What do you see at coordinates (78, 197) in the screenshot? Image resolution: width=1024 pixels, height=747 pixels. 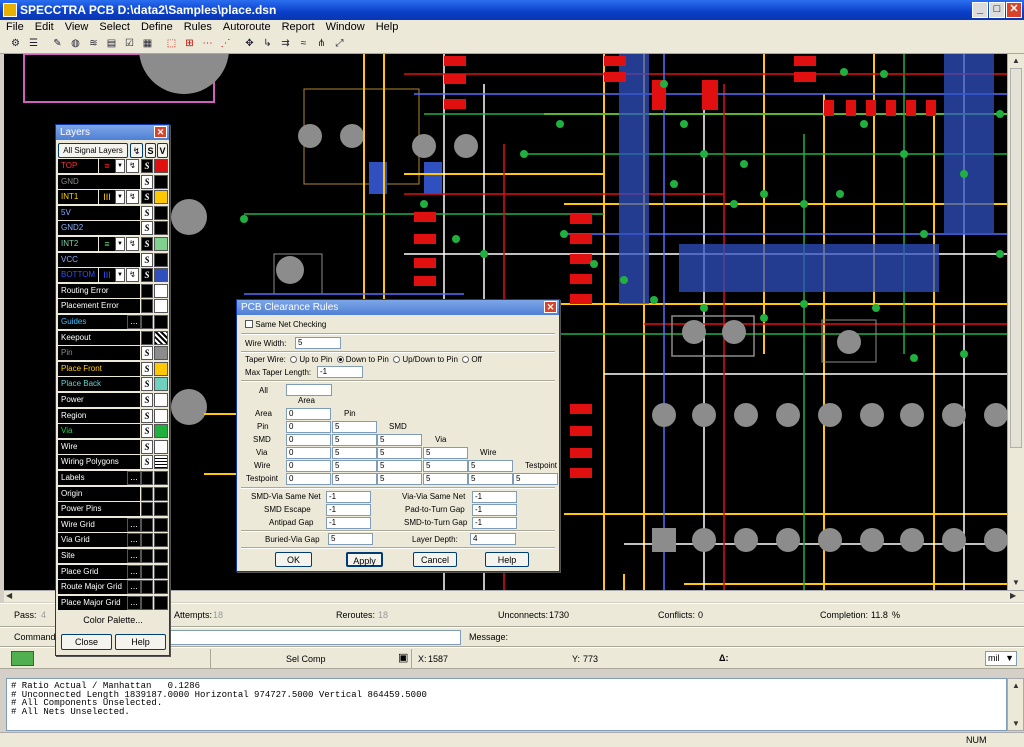 I see `layer-name: INT1` at bounding box center [78, 197].